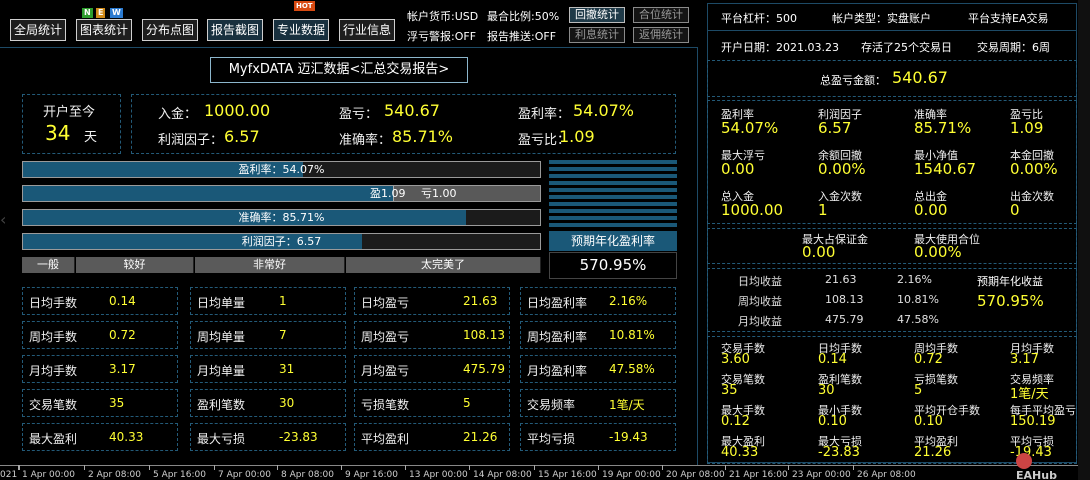  I want to click on time-axis, so click(539, 465).